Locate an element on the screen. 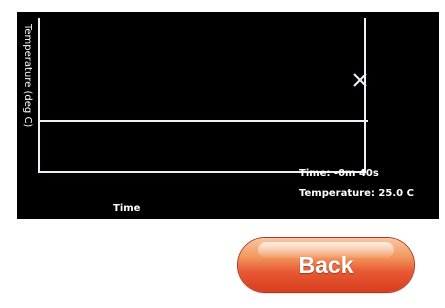 The width and height of the screenshot is (445, 308). x-marker-icon is located at coordinates (360, 80).